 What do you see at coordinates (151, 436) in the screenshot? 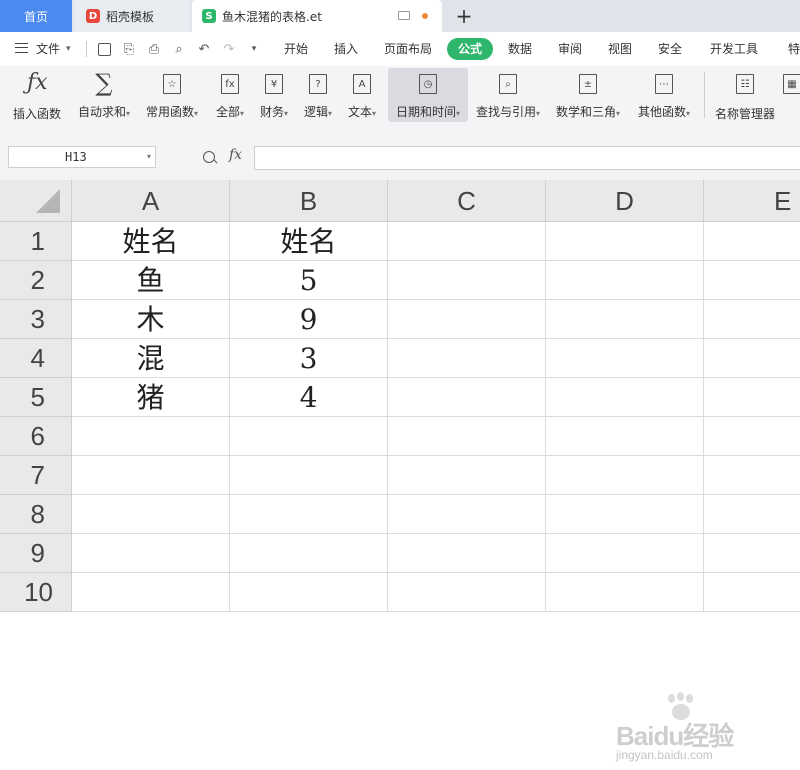
I see `cell-a6` at bounding box center [151, 436].